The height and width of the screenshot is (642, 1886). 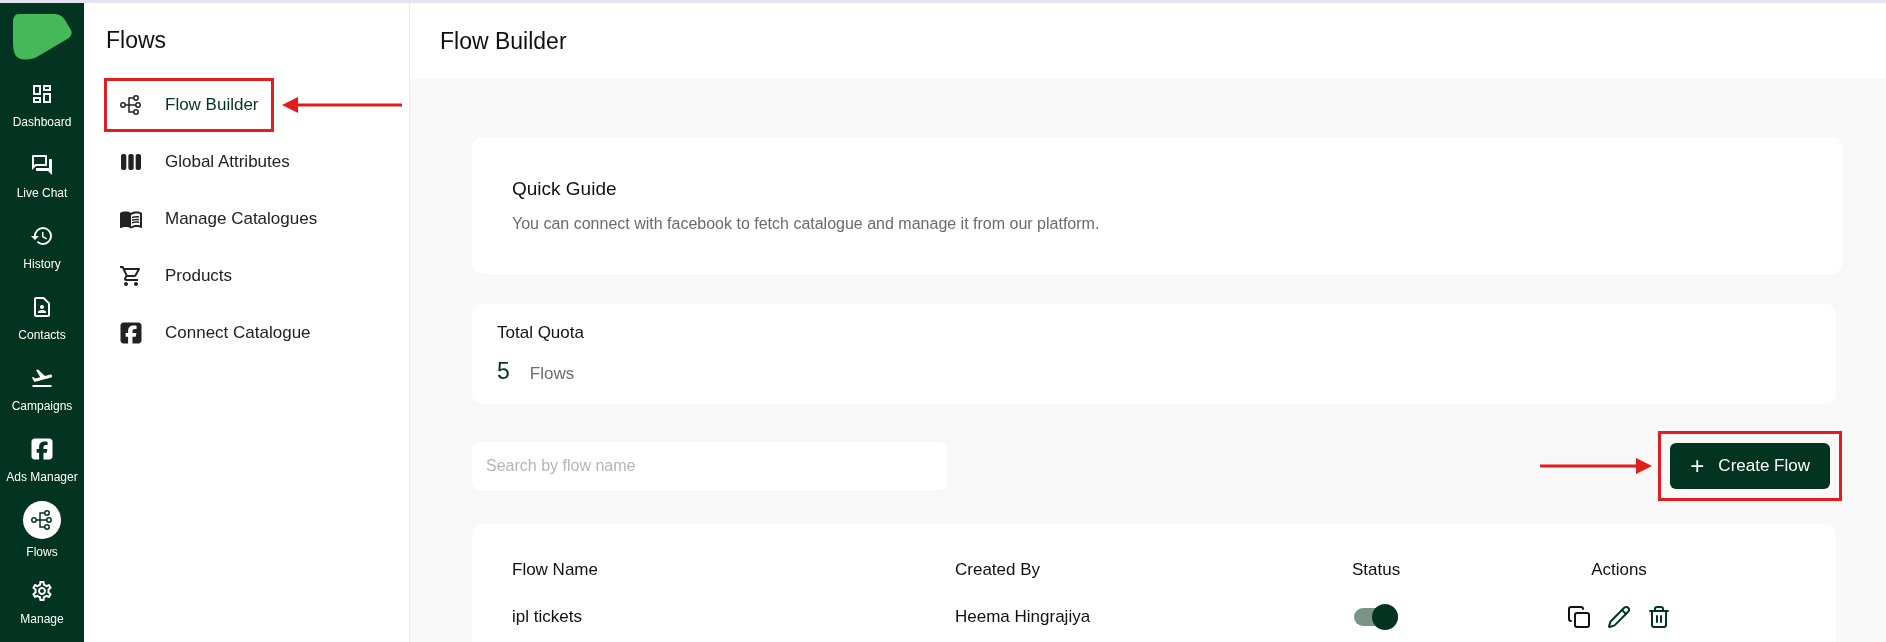 I want to click on sidebar-item: Products, so click(x=176, y=275).